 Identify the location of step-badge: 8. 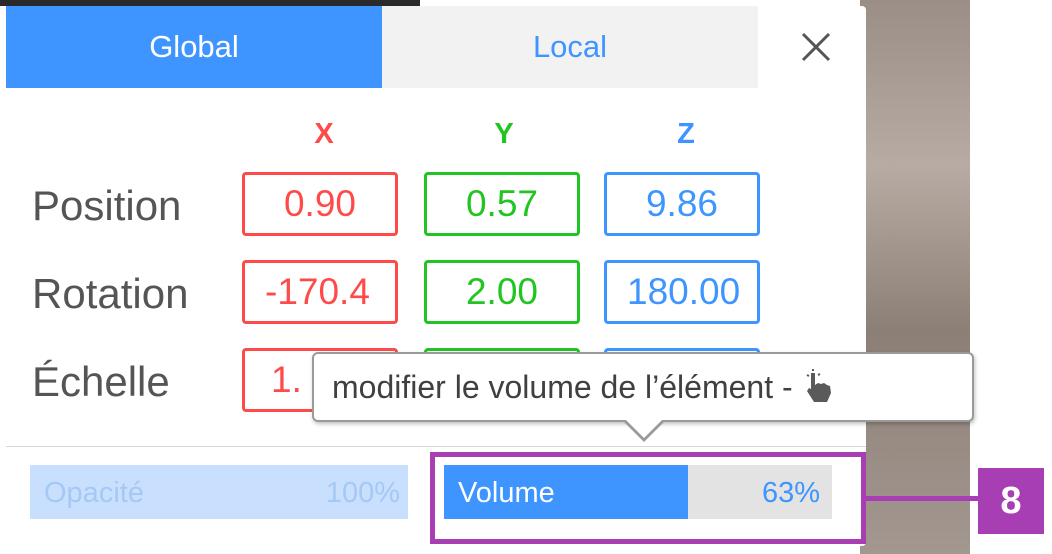
(1011, 501).